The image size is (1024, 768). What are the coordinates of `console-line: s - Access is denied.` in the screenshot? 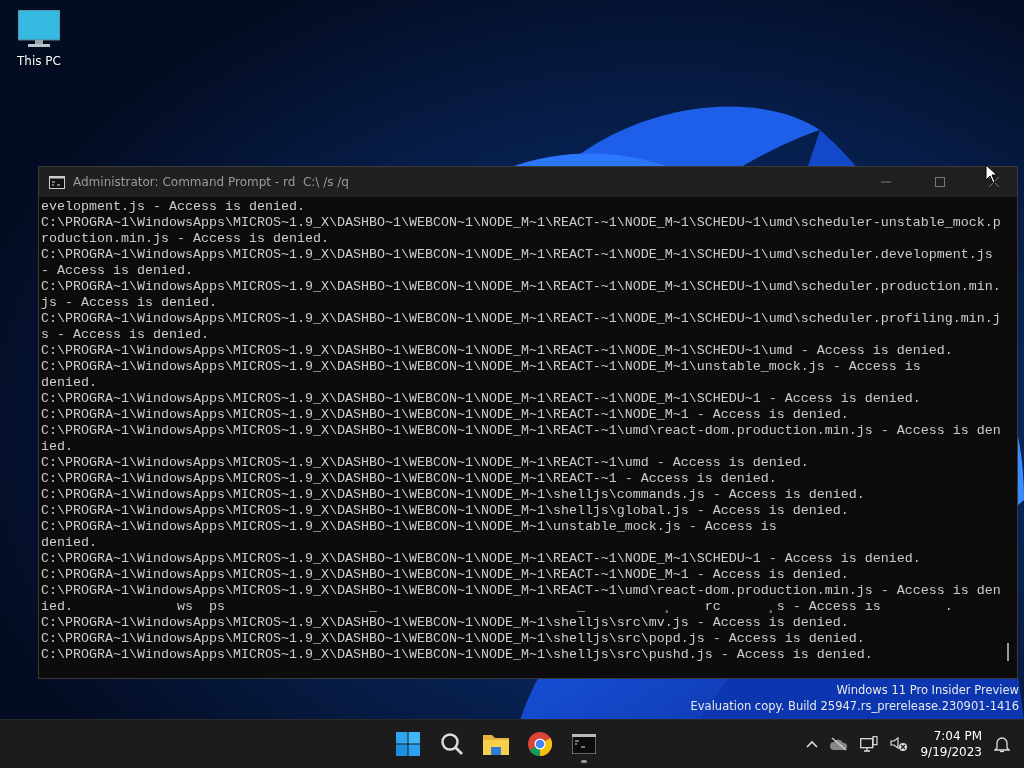 It's located at (125, 335).